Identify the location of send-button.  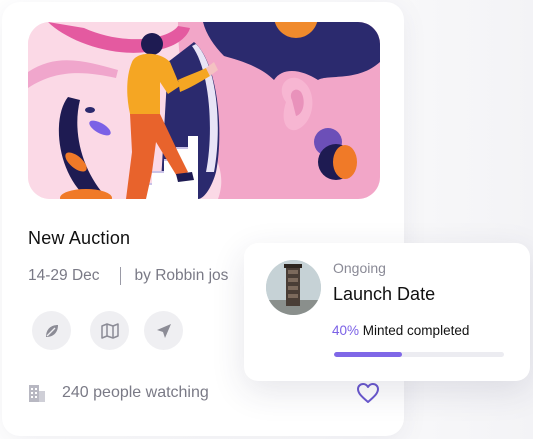
(163, 330).